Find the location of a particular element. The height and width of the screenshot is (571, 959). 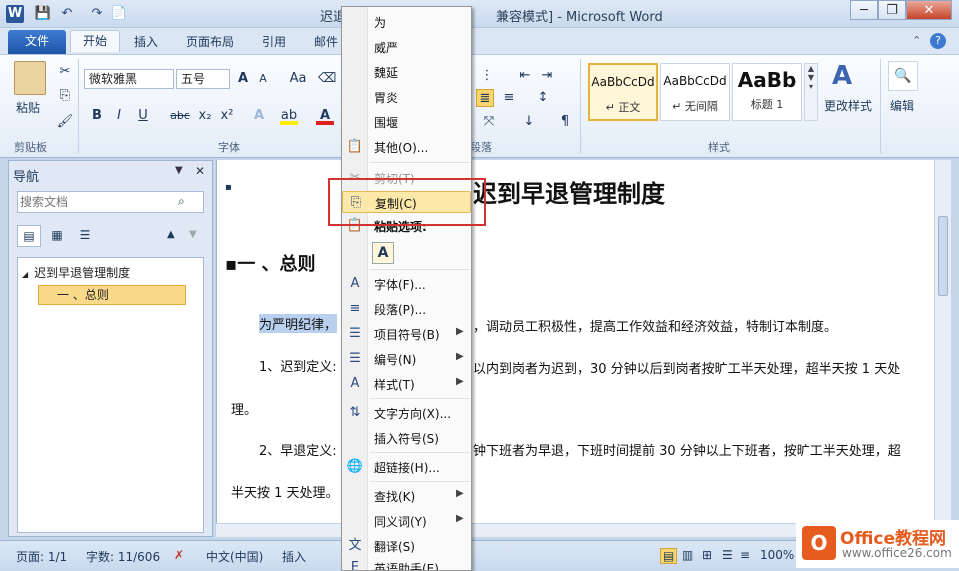

style-normal: AaBbCcDd ↵ 正文 is located at coordinates (623, 92).